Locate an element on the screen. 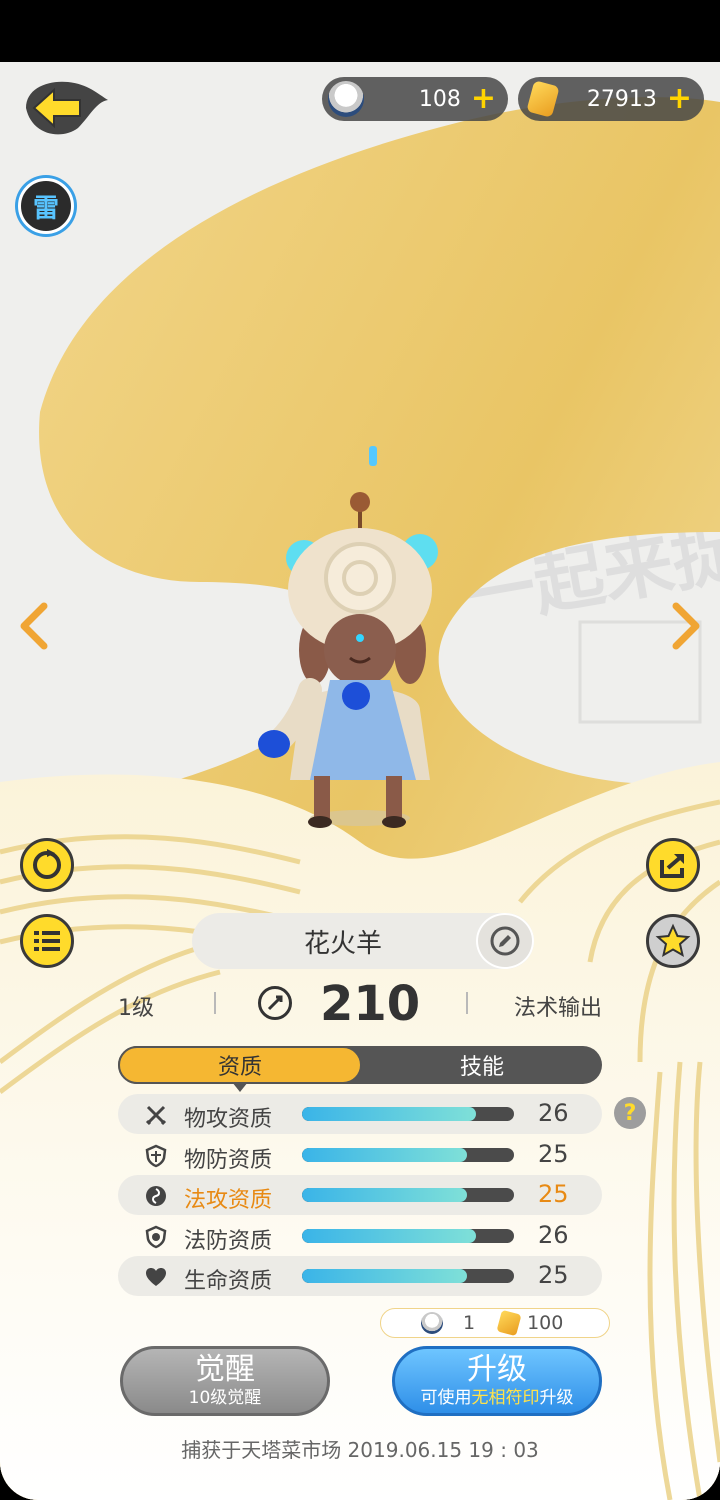 The height and width of the screenshot is (1500, 720). crystal-currency: 27913 + is located at coordinates (611, 99).